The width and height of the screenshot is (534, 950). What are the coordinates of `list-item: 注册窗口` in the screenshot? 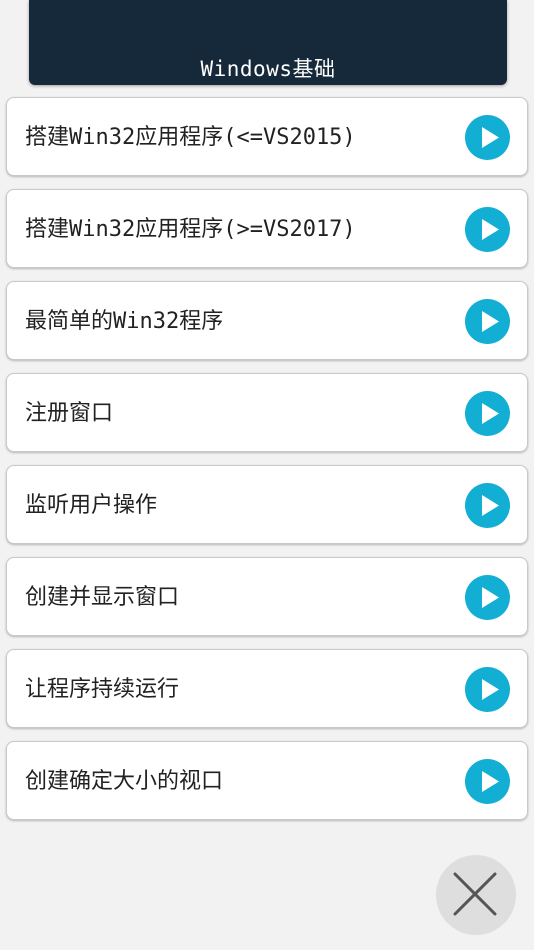 It's located at (267, 412).